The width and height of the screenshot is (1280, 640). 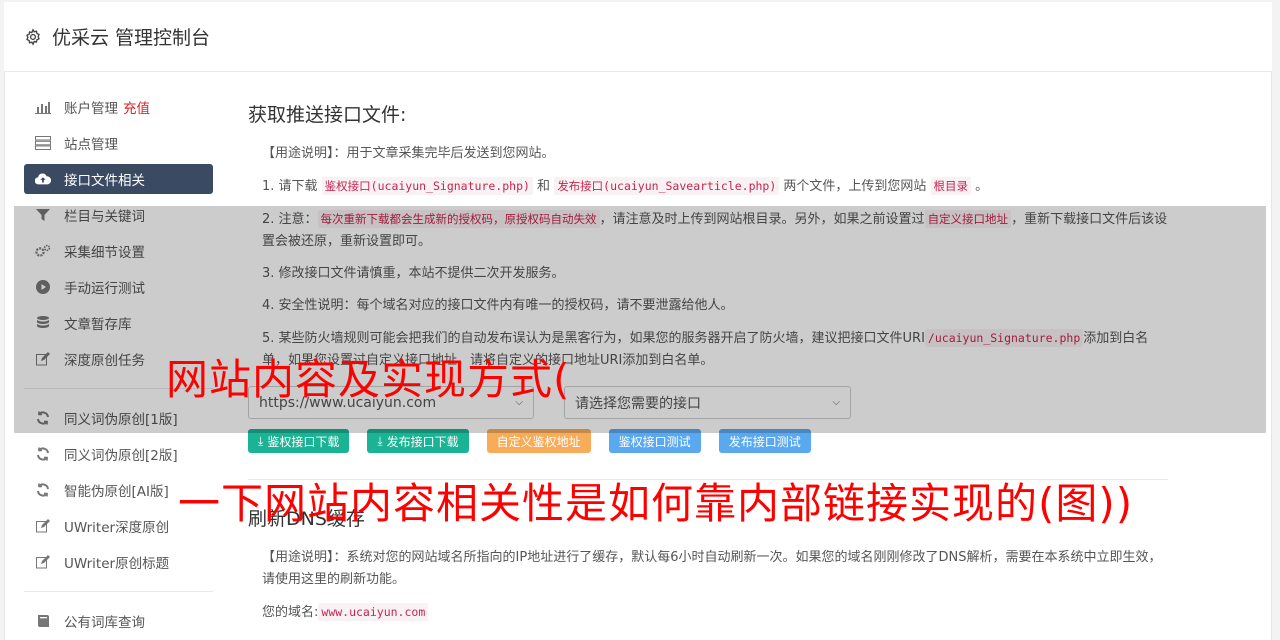 What do you see at coordinates (43, 621) in the screenshot?
I see `book-icon` at bounding box center [43, 621].